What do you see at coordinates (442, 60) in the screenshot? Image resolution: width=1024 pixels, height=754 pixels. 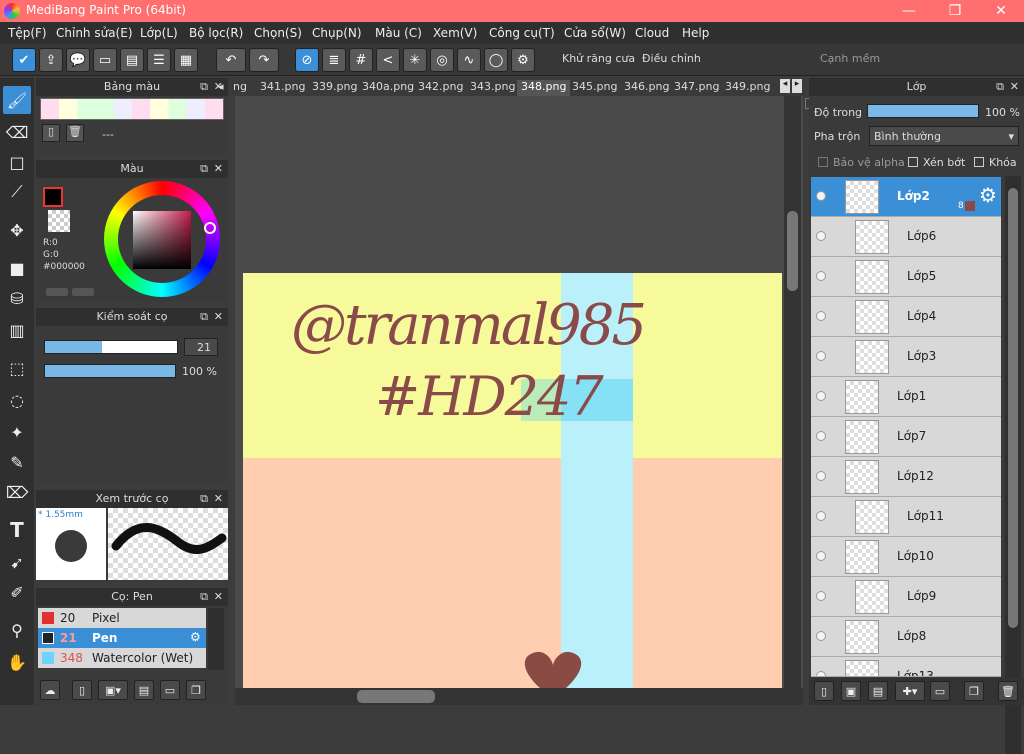 I see `snap-circle-icon: ◎` at bounding box center [442, 60].